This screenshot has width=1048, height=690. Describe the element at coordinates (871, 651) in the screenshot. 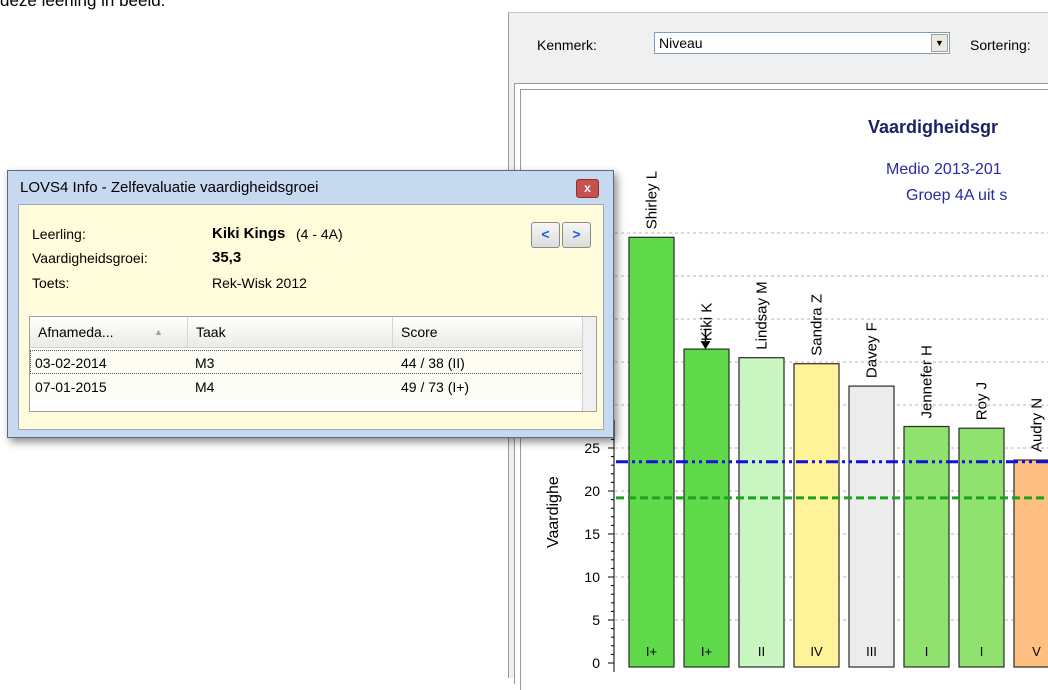

I see `bar-level-label: III` at that location.